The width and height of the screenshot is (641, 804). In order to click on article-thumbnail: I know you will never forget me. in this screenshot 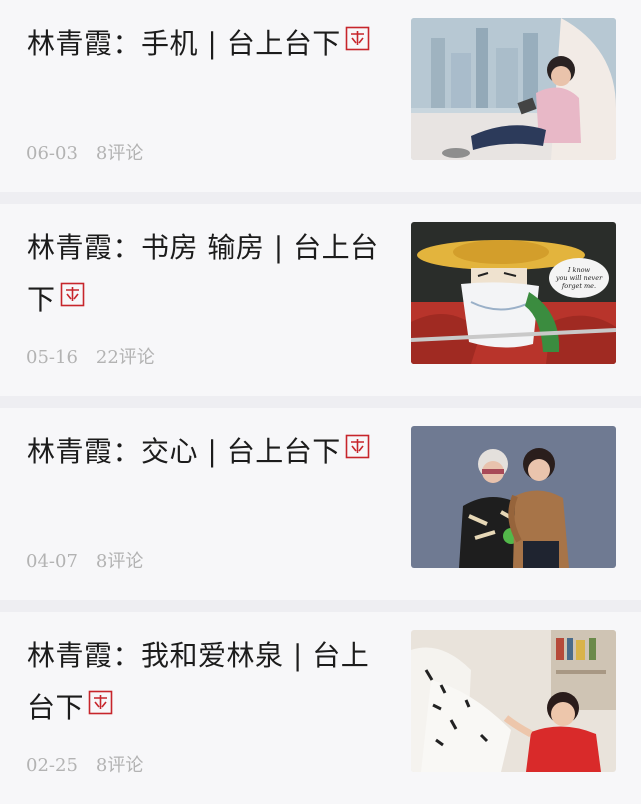, I will do `click(513, 293)`.